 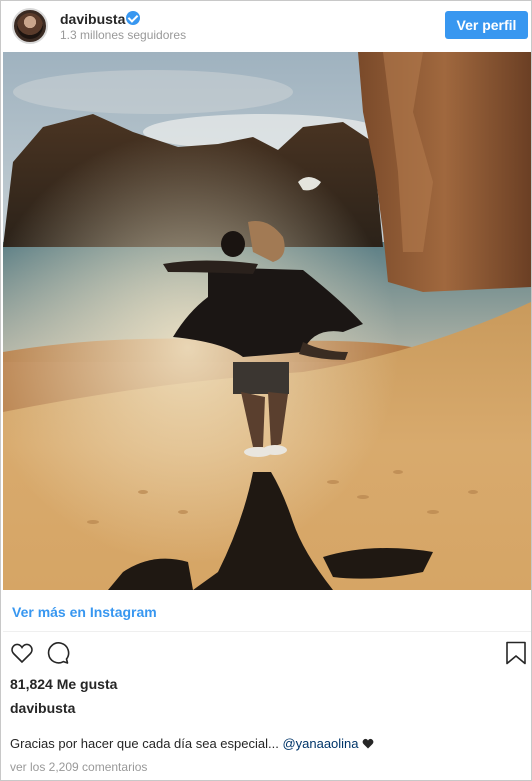 I want to click on action-bar, so click(x=266, y=654).